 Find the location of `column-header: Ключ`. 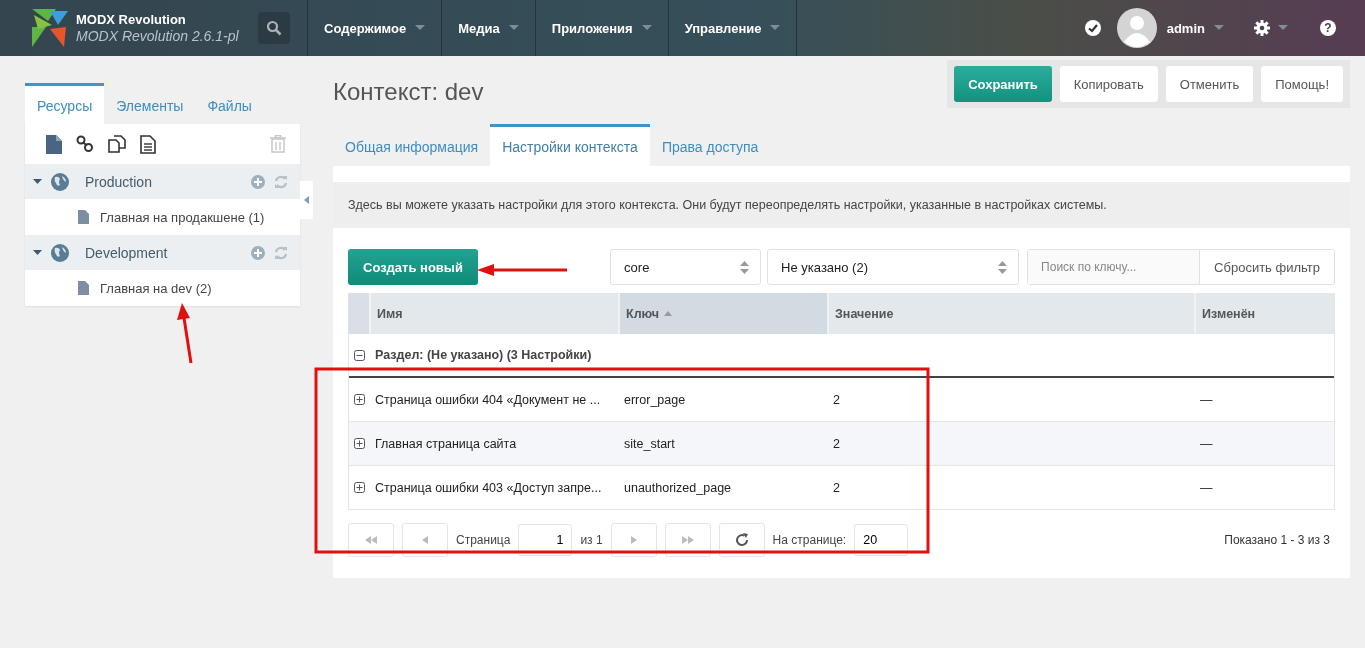

column-header: Ключ is located at coordinates (722, 313).